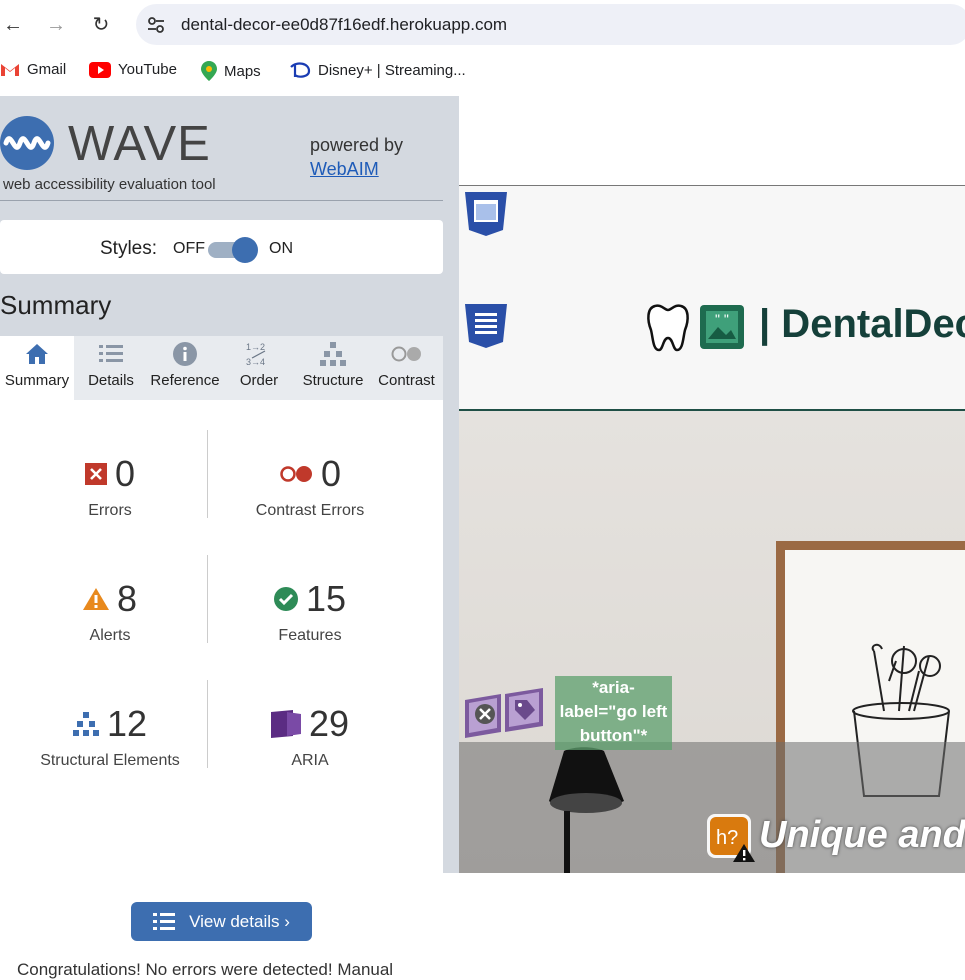 Image resolution: width=965 pixels, height=980 pixels. What do you see at coordinates (486, 716) in the screenshot?
I see `aria-button-icon` at bounding box center [486, 716].